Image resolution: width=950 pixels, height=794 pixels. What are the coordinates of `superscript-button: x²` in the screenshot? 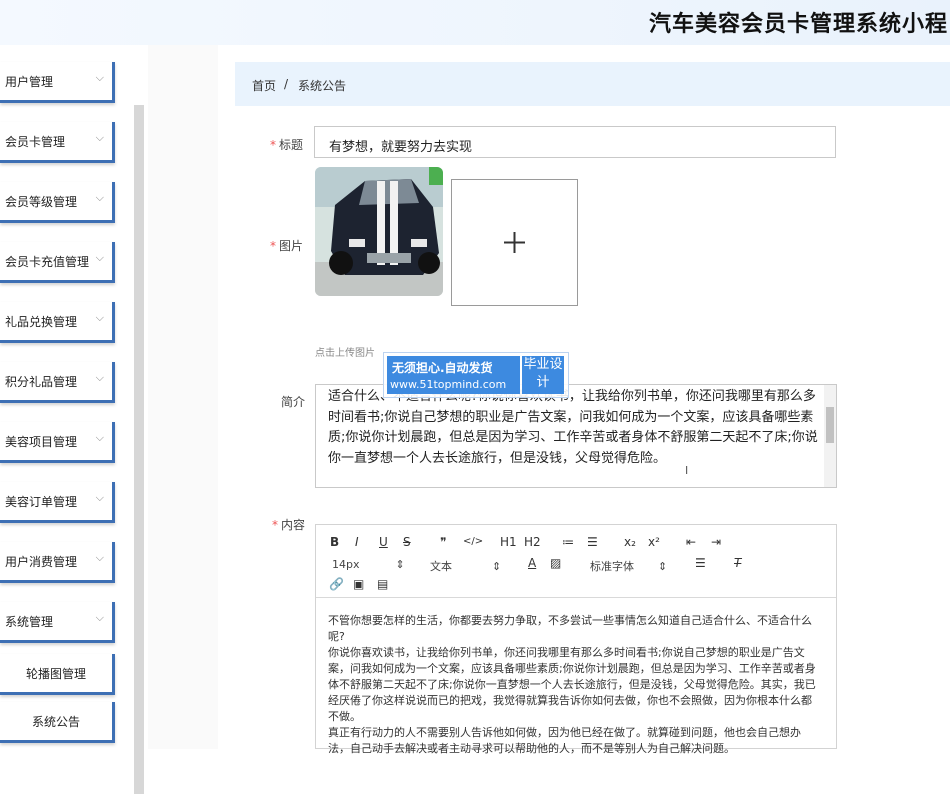 It's located at (654, 542).